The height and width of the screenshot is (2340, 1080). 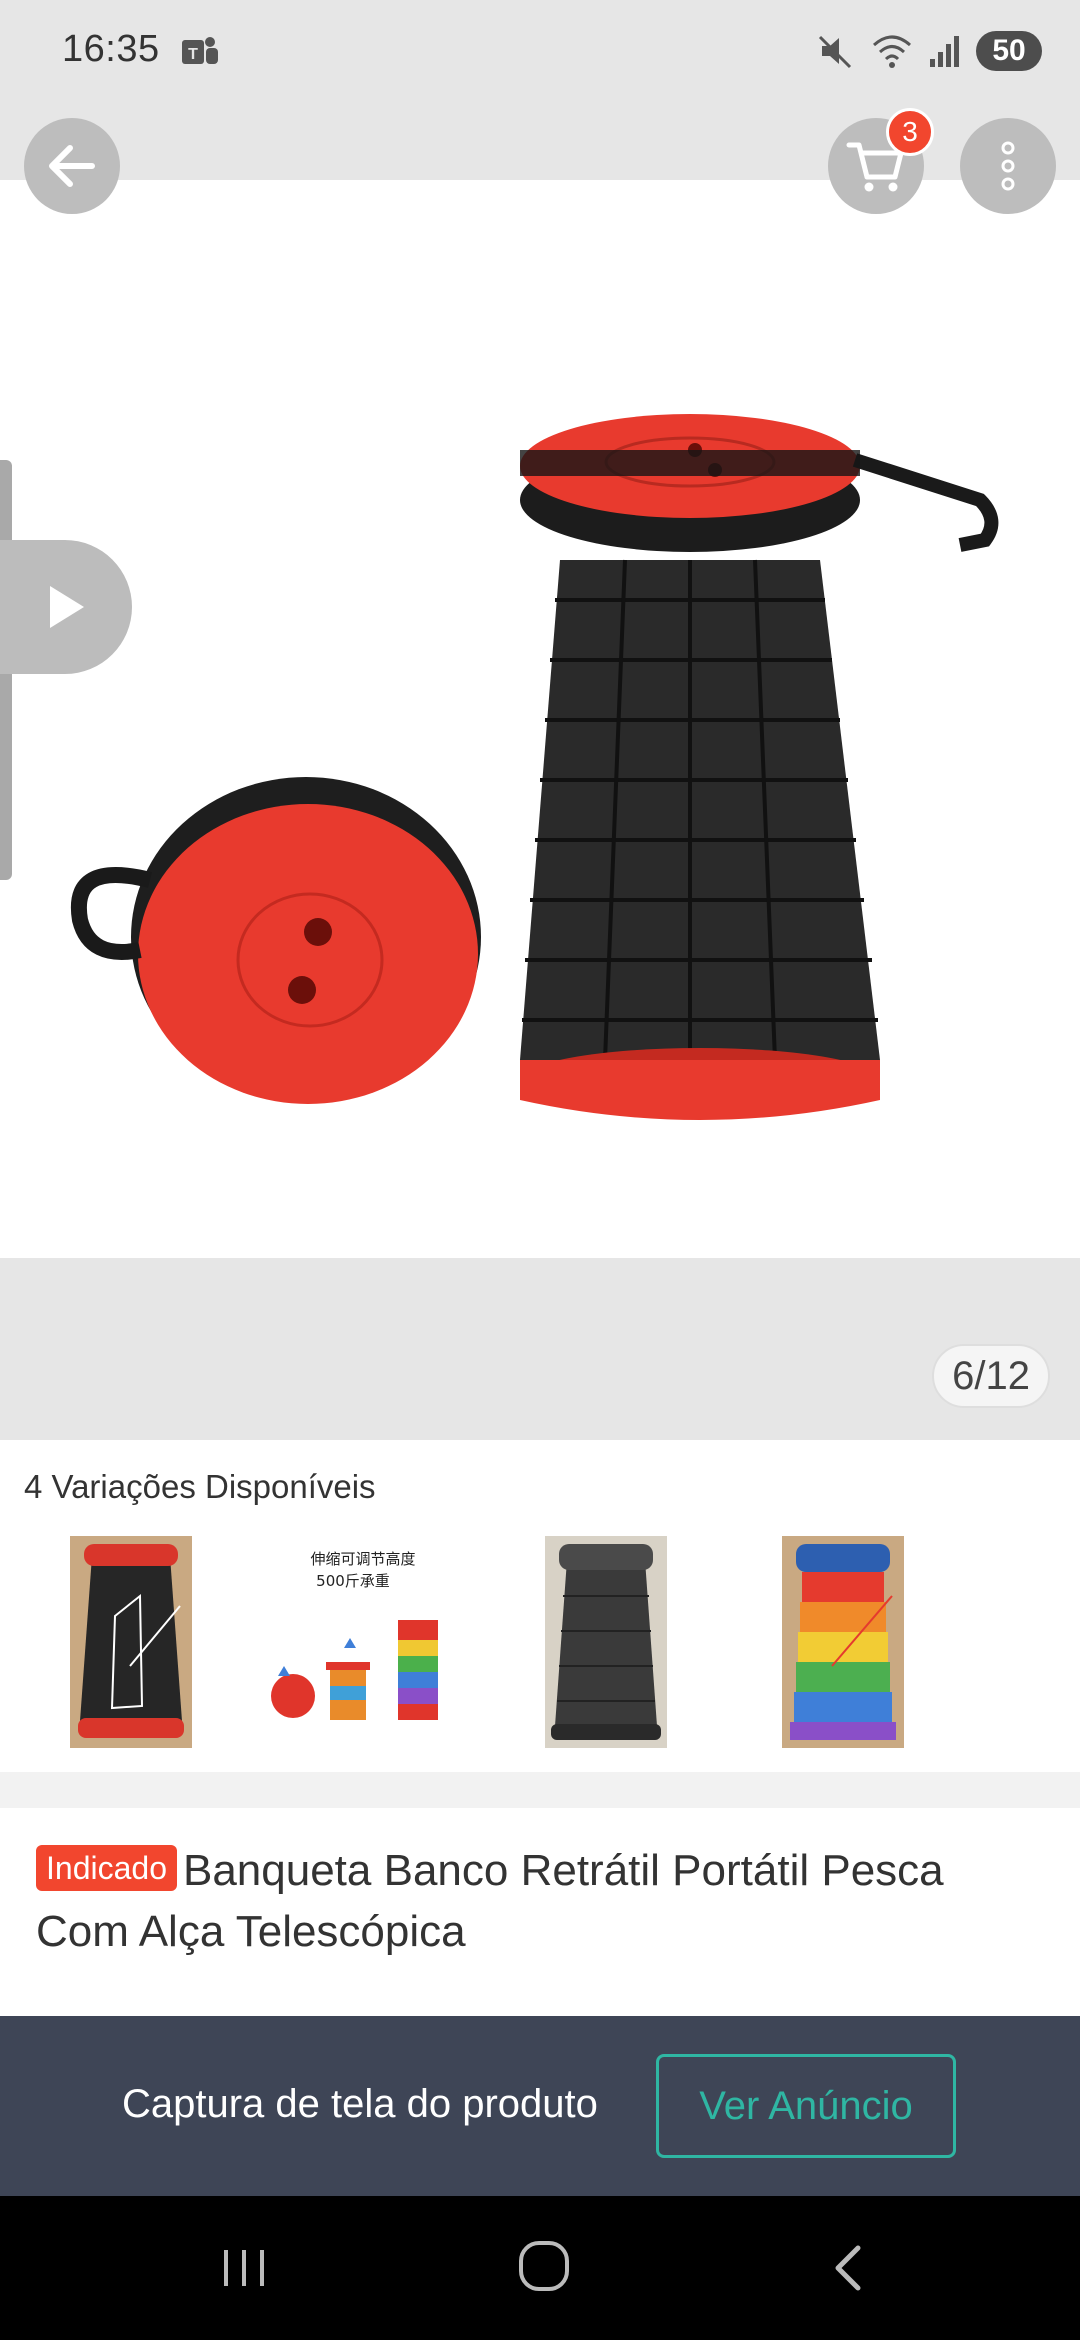 What do you see at coordinates (892, 51) in the screenshot?
I see `wifi-icon` at bounding box center [892, 51].